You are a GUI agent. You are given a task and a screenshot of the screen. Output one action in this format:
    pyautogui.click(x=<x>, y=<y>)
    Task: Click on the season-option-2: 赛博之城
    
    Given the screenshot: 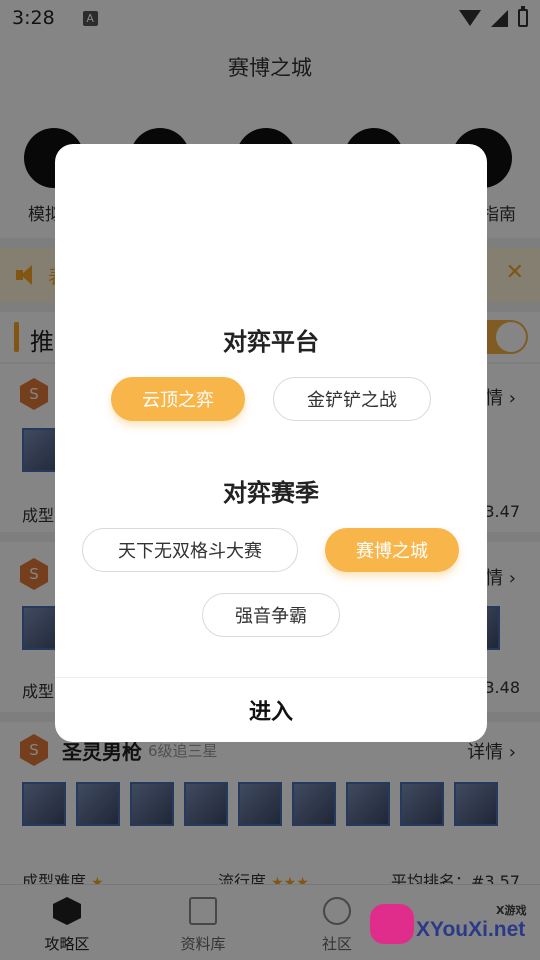 What is the action you would take?
    pyautogui.click(x=392, y=550)
    